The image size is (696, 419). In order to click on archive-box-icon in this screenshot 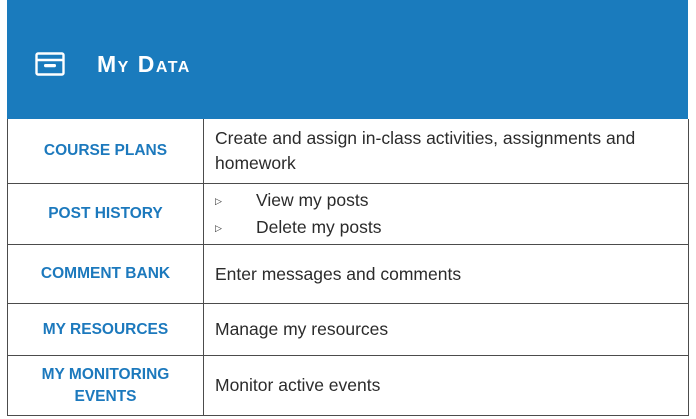, I will do `click(50, 64)`.